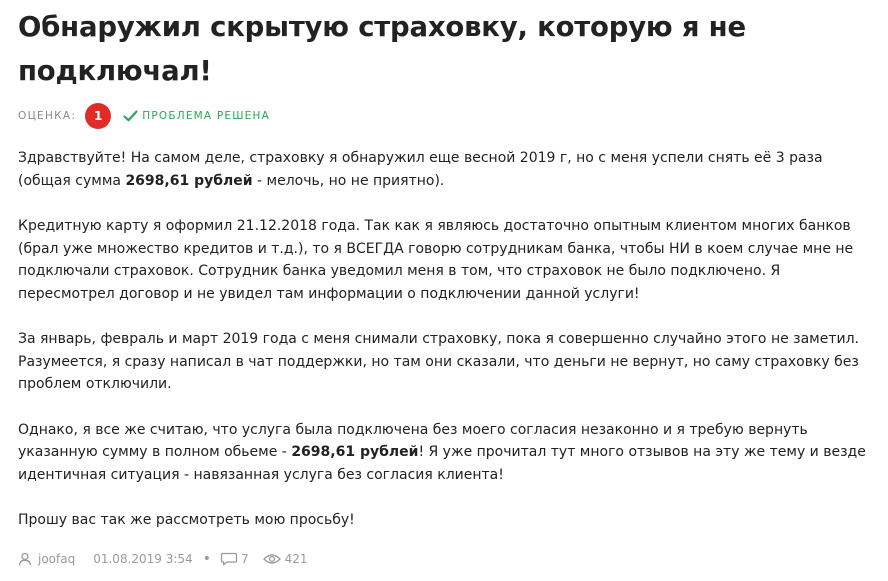 The width and height of the screenshot is (888, 581). Describe the element at coordinates (56, 559) in the screenshot. I see `author-link: joofaq` at that location.